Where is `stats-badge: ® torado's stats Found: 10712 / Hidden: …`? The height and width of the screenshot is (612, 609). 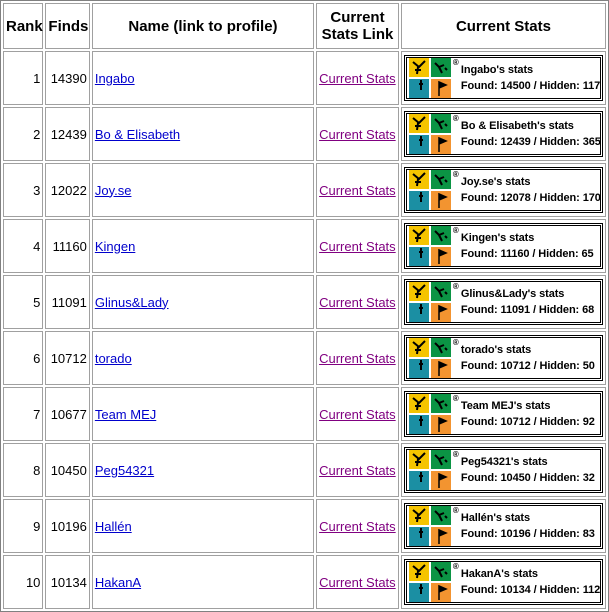
stats-badge: ® torado's stats Found: 10712 / Hidden: … is located at coordinates (503, 358).